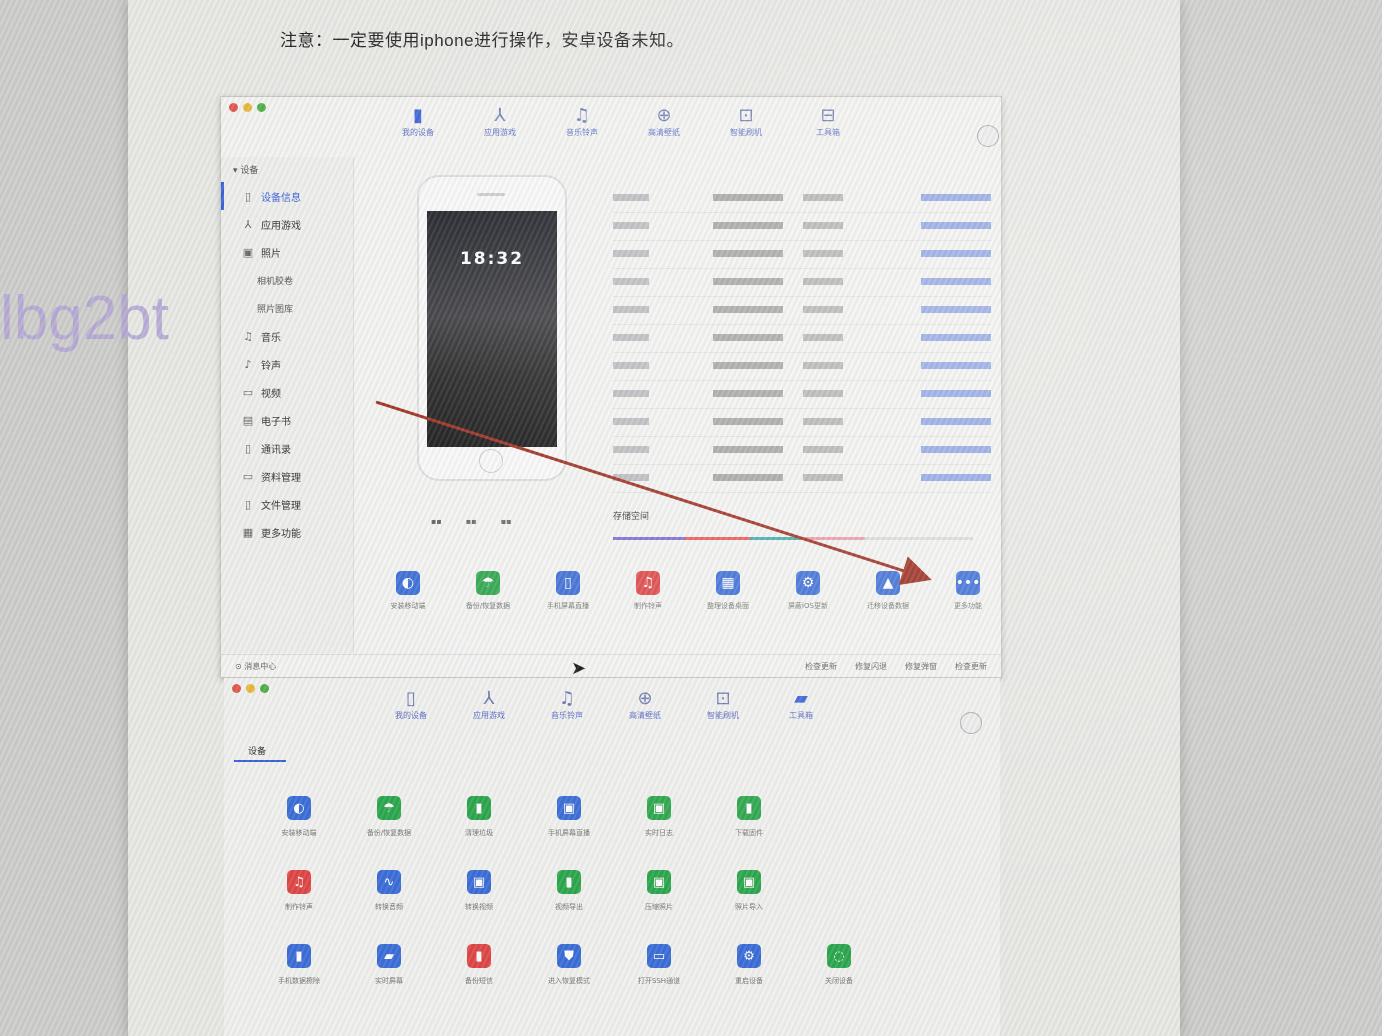 Image resolution: width=1382 pixels, height=1036 pixels. What do you see at coordinates (653, 492) in the screenshot?
I see `annotation-arrow` at bounding box center [653, 492].